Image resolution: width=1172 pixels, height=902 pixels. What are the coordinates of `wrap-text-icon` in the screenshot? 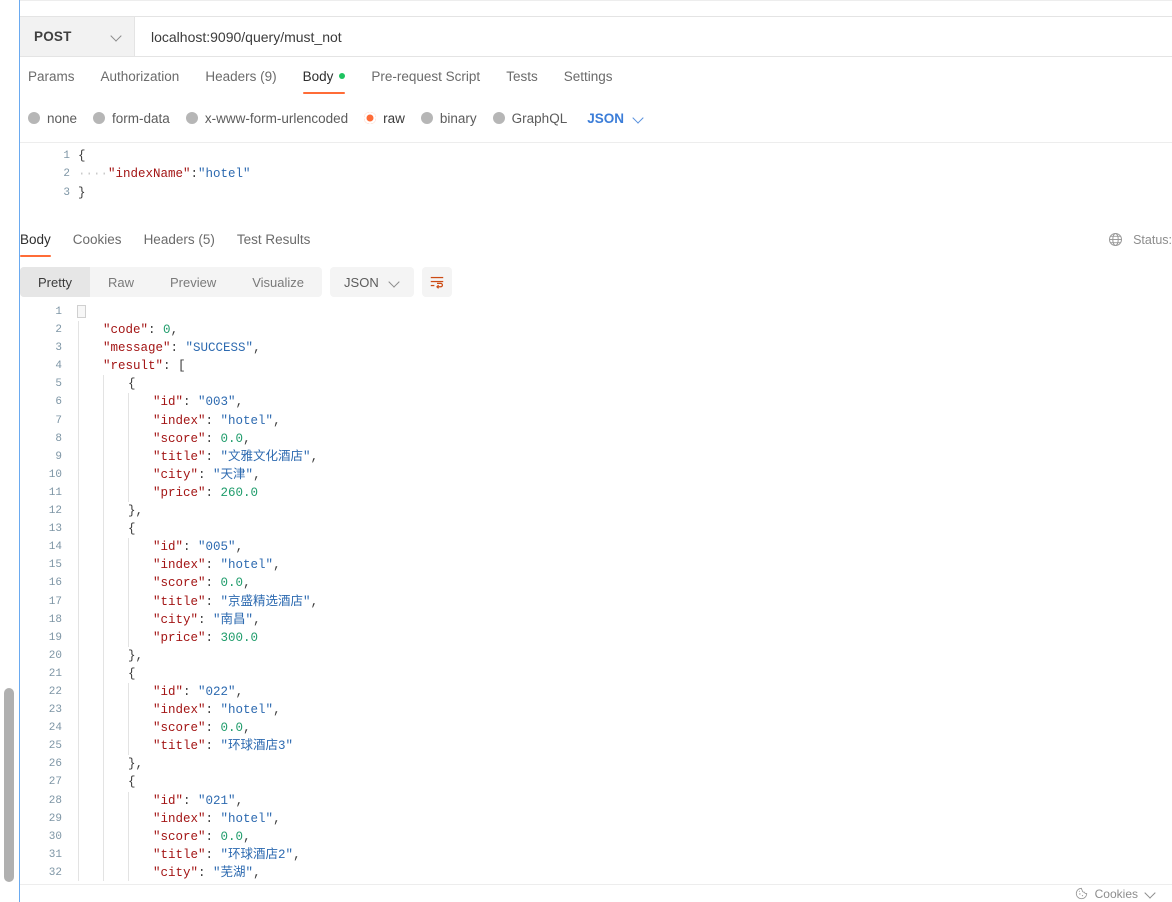 It's located at (436, 282).